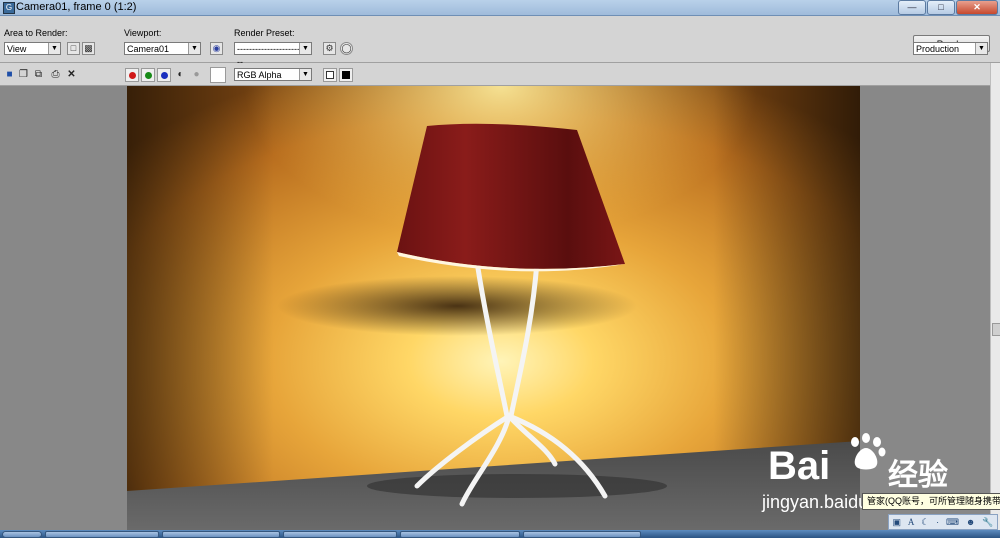 This screenshot has width=1000, height=538. I want to click on display-toggle-2-glyph, so click(346, 75).